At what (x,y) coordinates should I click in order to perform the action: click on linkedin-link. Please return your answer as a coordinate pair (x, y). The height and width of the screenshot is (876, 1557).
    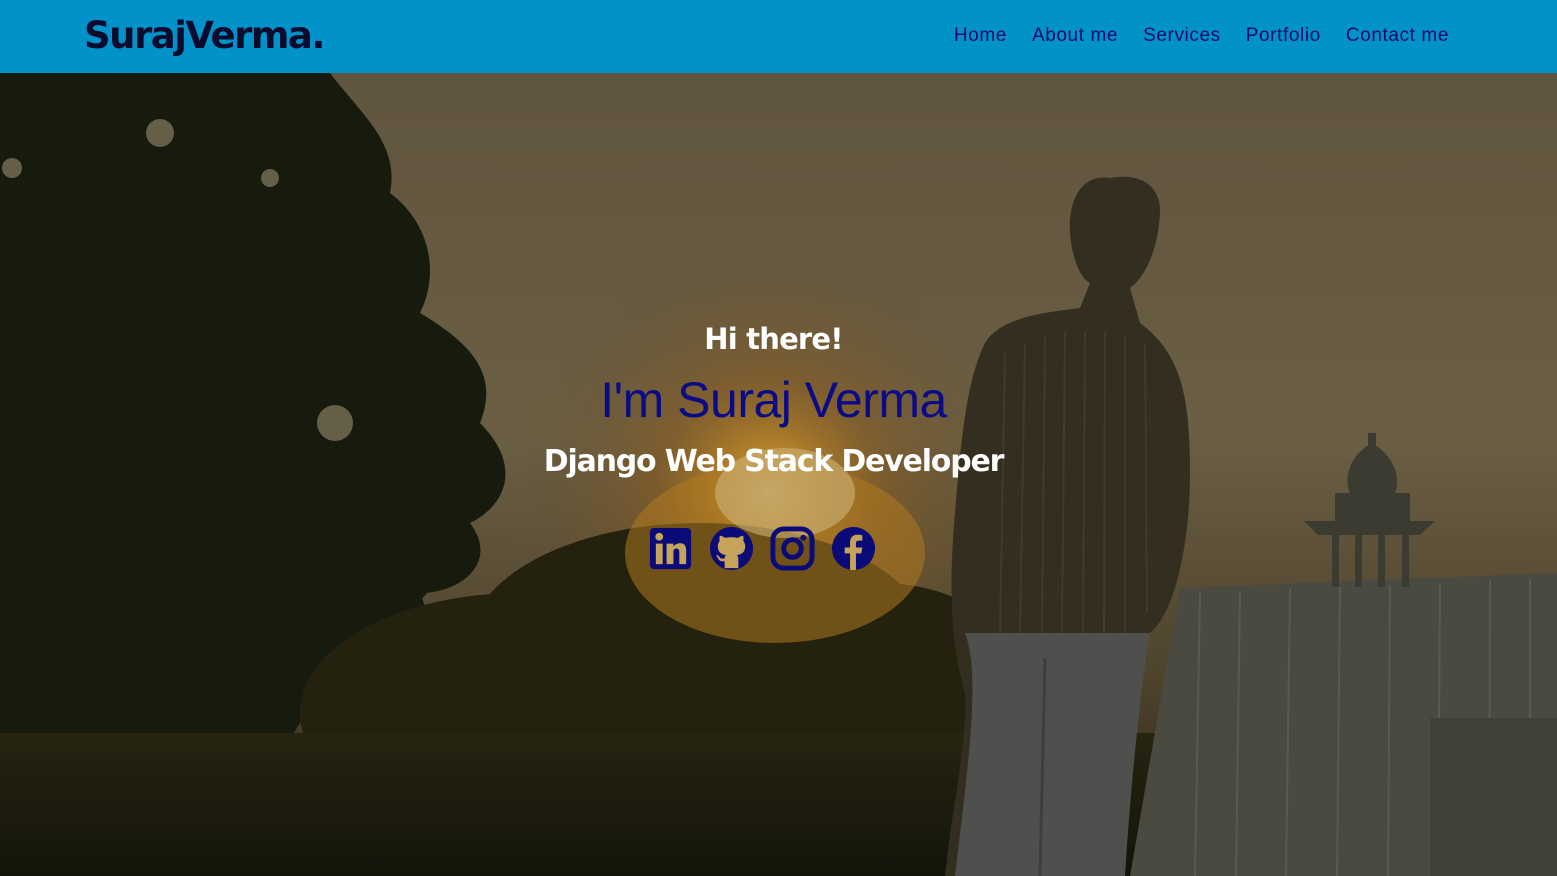
    Looking at the image, I should click on (670, 548).